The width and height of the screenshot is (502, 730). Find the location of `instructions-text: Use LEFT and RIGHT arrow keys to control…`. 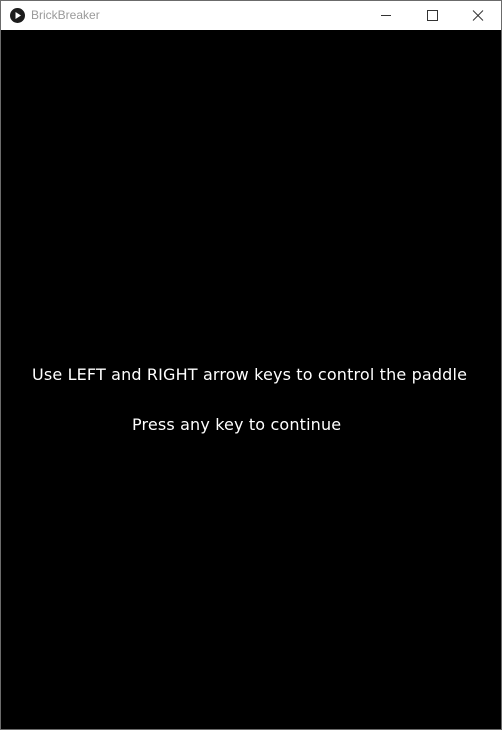

instructions-text: Use LEFT and RIGHT arrow keys to control… is located at coordinates (250, 374).